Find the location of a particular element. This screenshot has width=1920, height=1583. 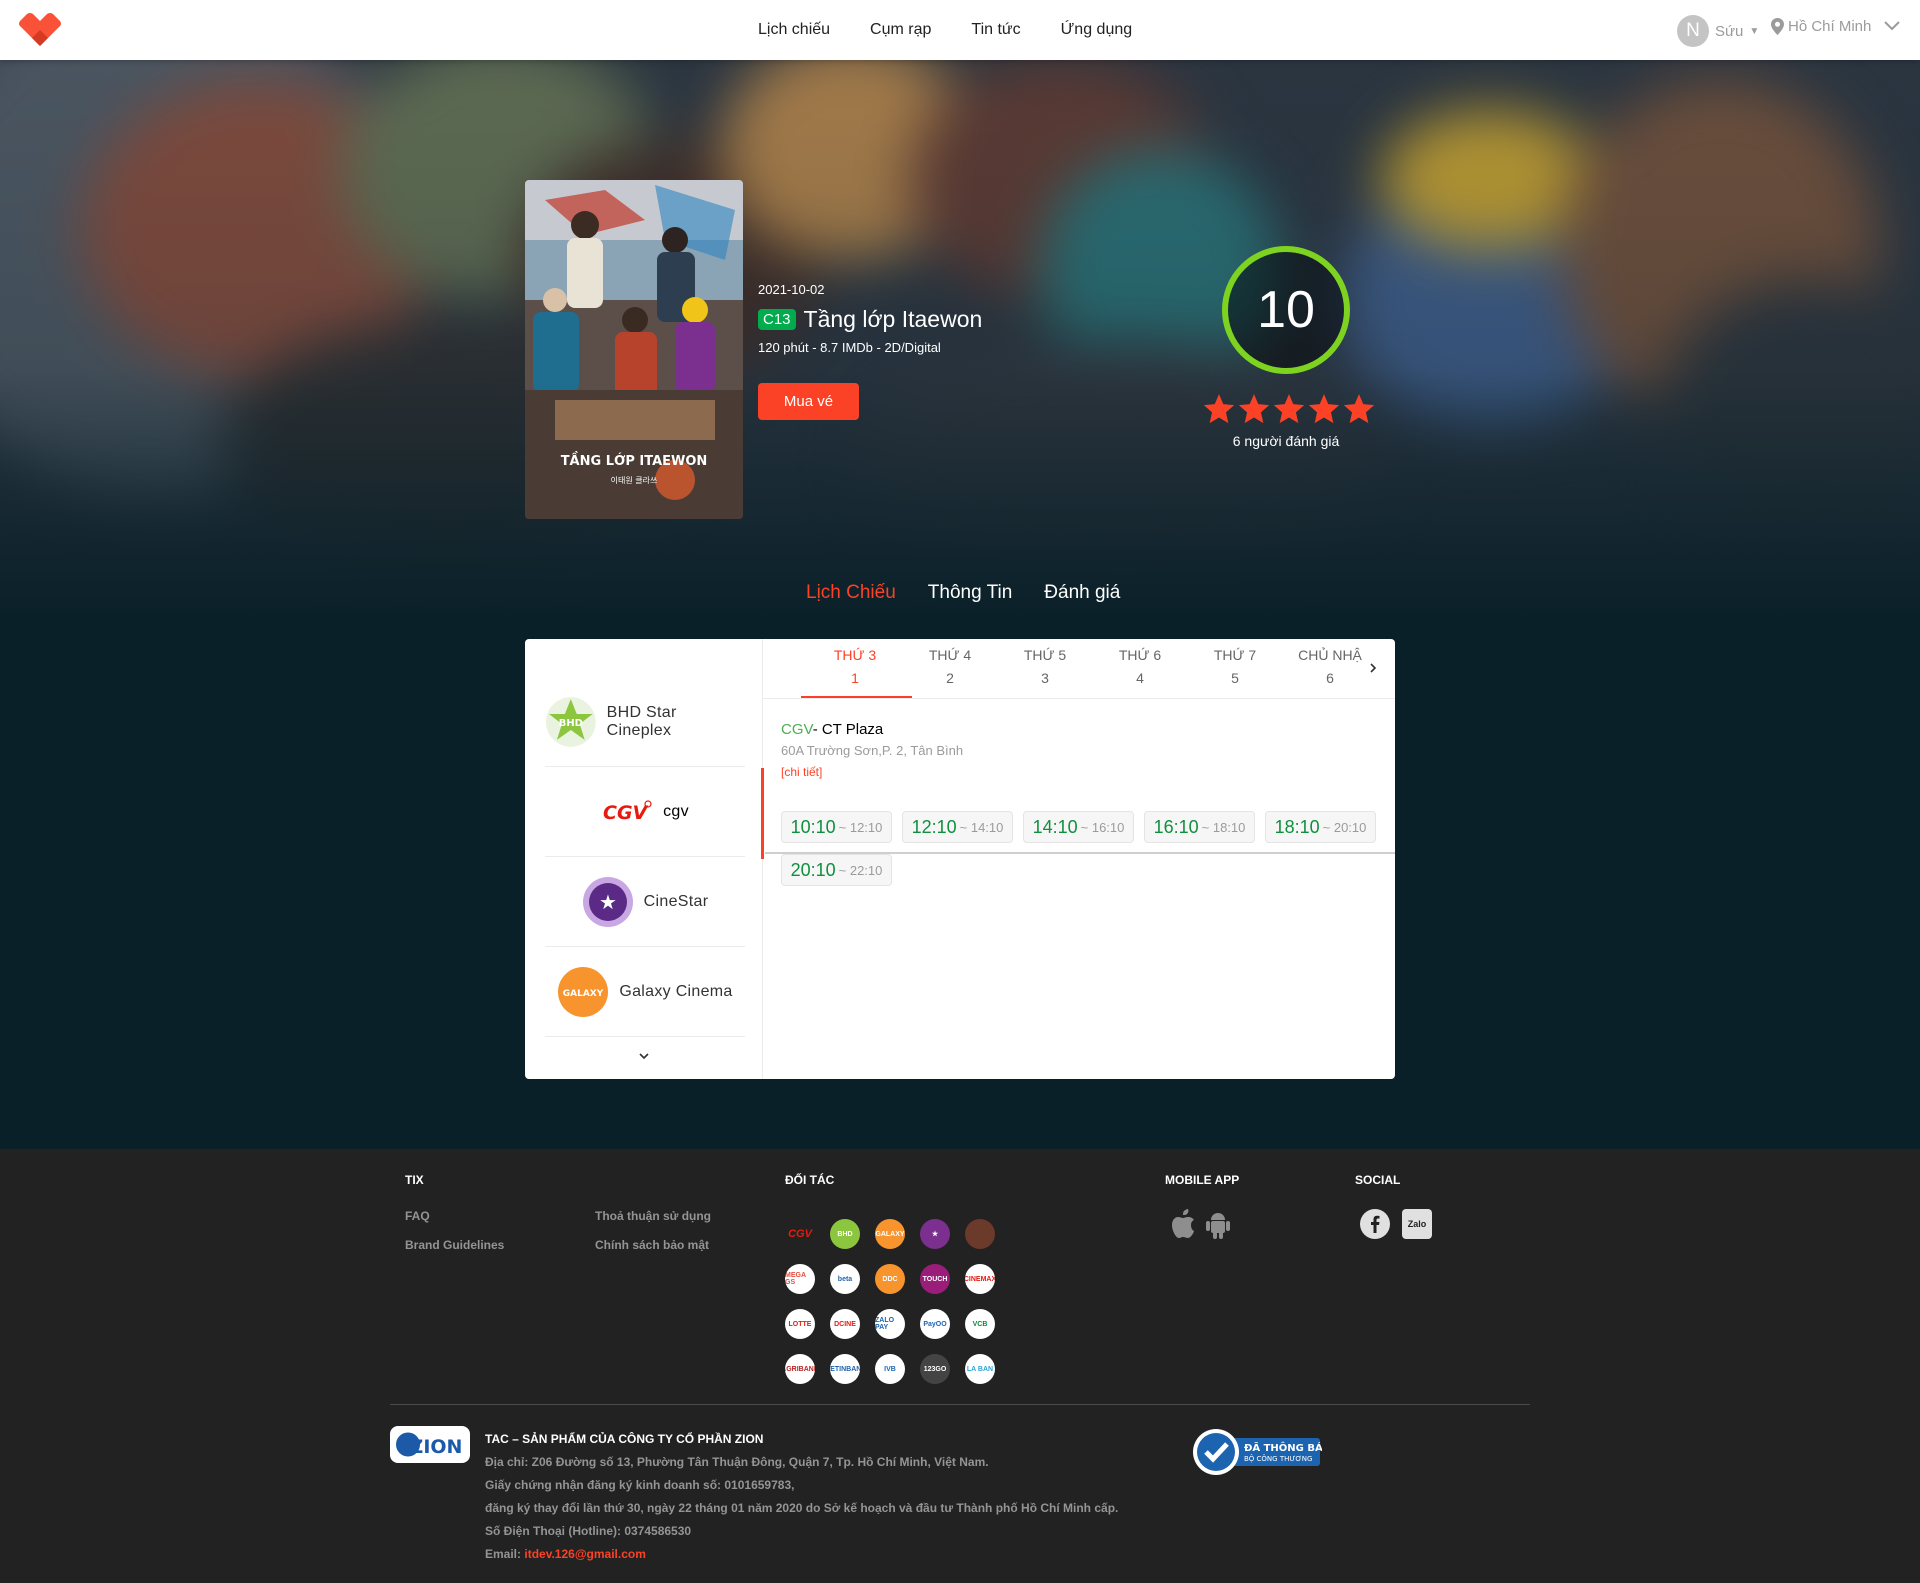

email-link: itdev.126@gmail.com is located at coordinates (585, 1554).